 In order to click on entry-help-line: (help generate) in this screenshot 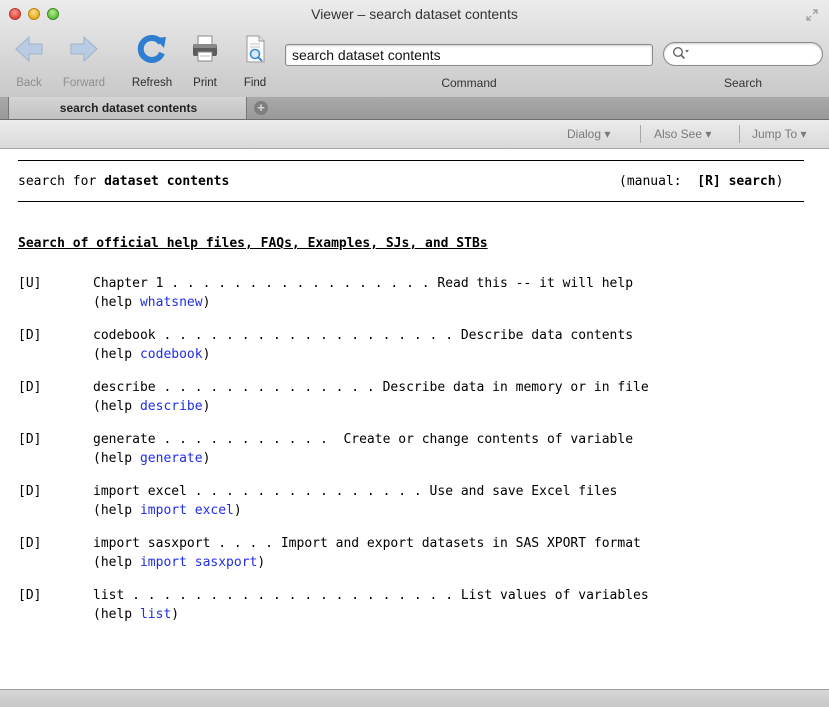, I will do `click(151, 458)`.